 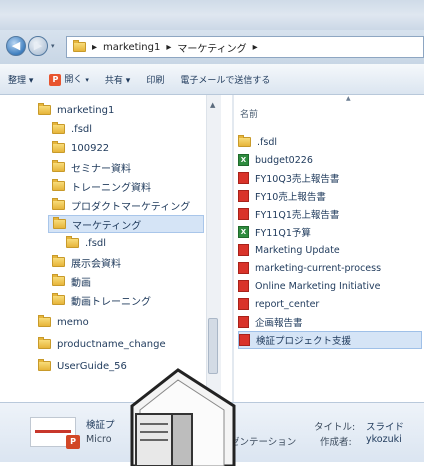 What do you see at coordinates (91, 167) in the screenshot?
I see `nav-item: セミナー資料` at bounding box center [91, 167].